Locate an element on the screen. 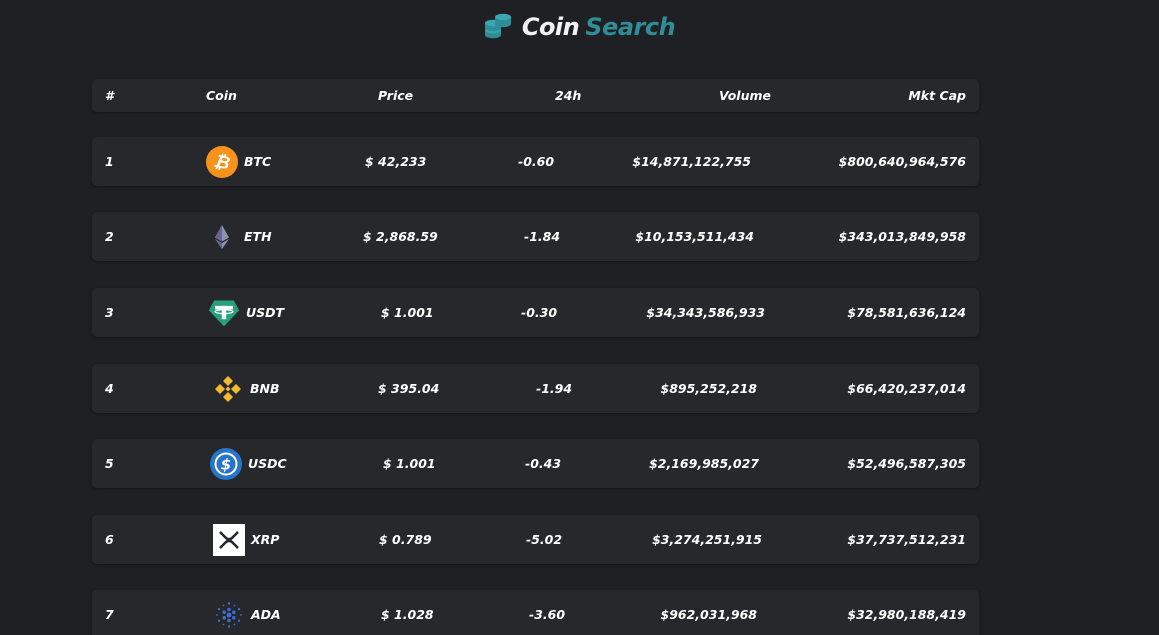 Image resolution: width=1159 pixels, height=635 pixels. app-title: Coin Search is located at coordinates (598, 27).